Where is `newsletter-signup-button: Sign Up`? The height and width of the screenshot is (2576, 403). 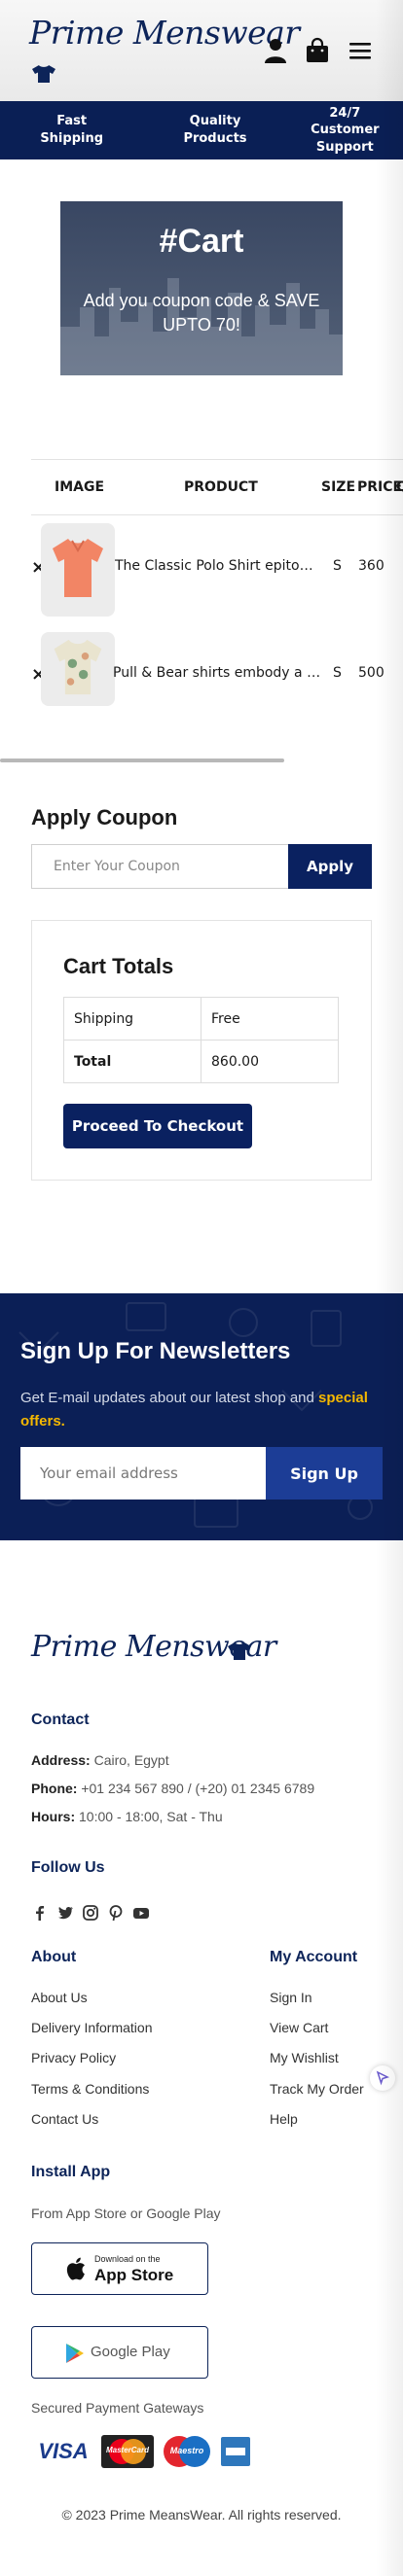
newsletter-signup-button: Sign Up is located at coordinates (324, 1473).